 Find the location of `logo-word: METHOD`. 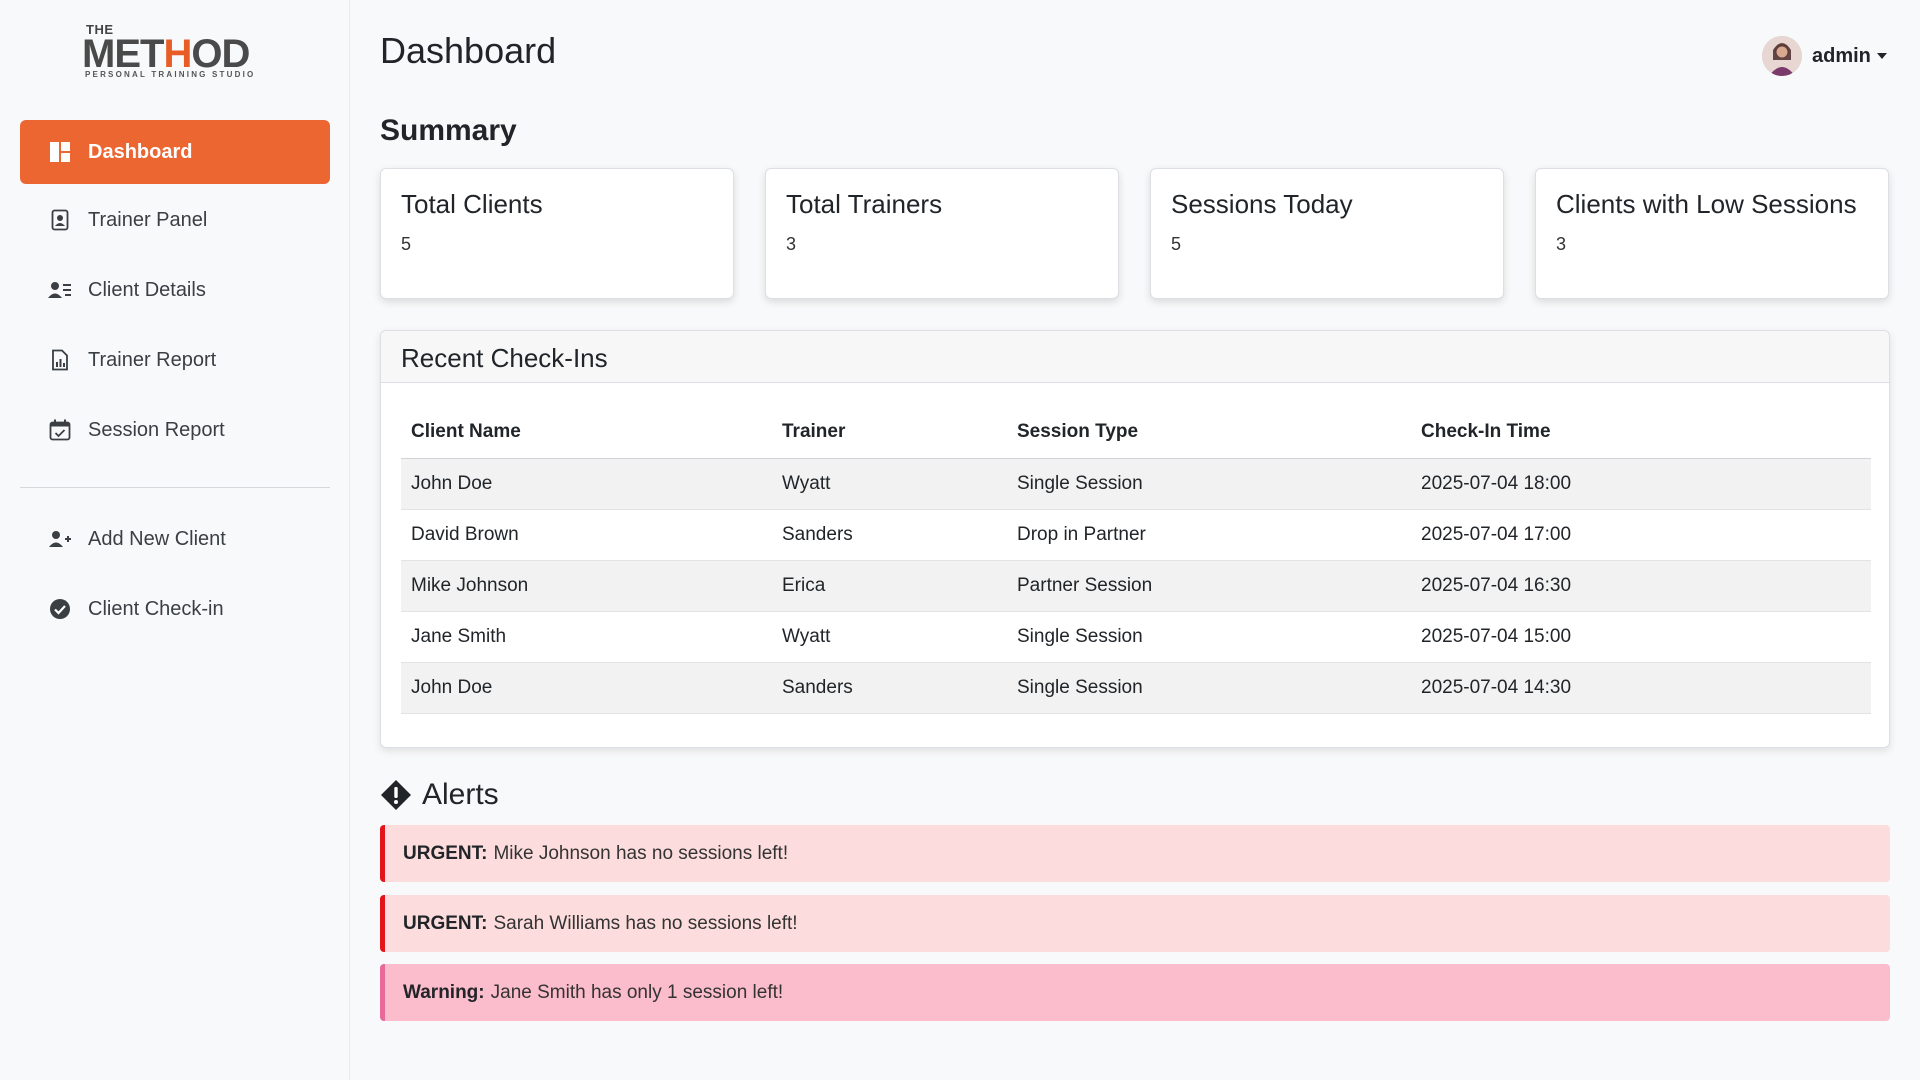

logo-word: METHOD is located at coordinates (166, 54).